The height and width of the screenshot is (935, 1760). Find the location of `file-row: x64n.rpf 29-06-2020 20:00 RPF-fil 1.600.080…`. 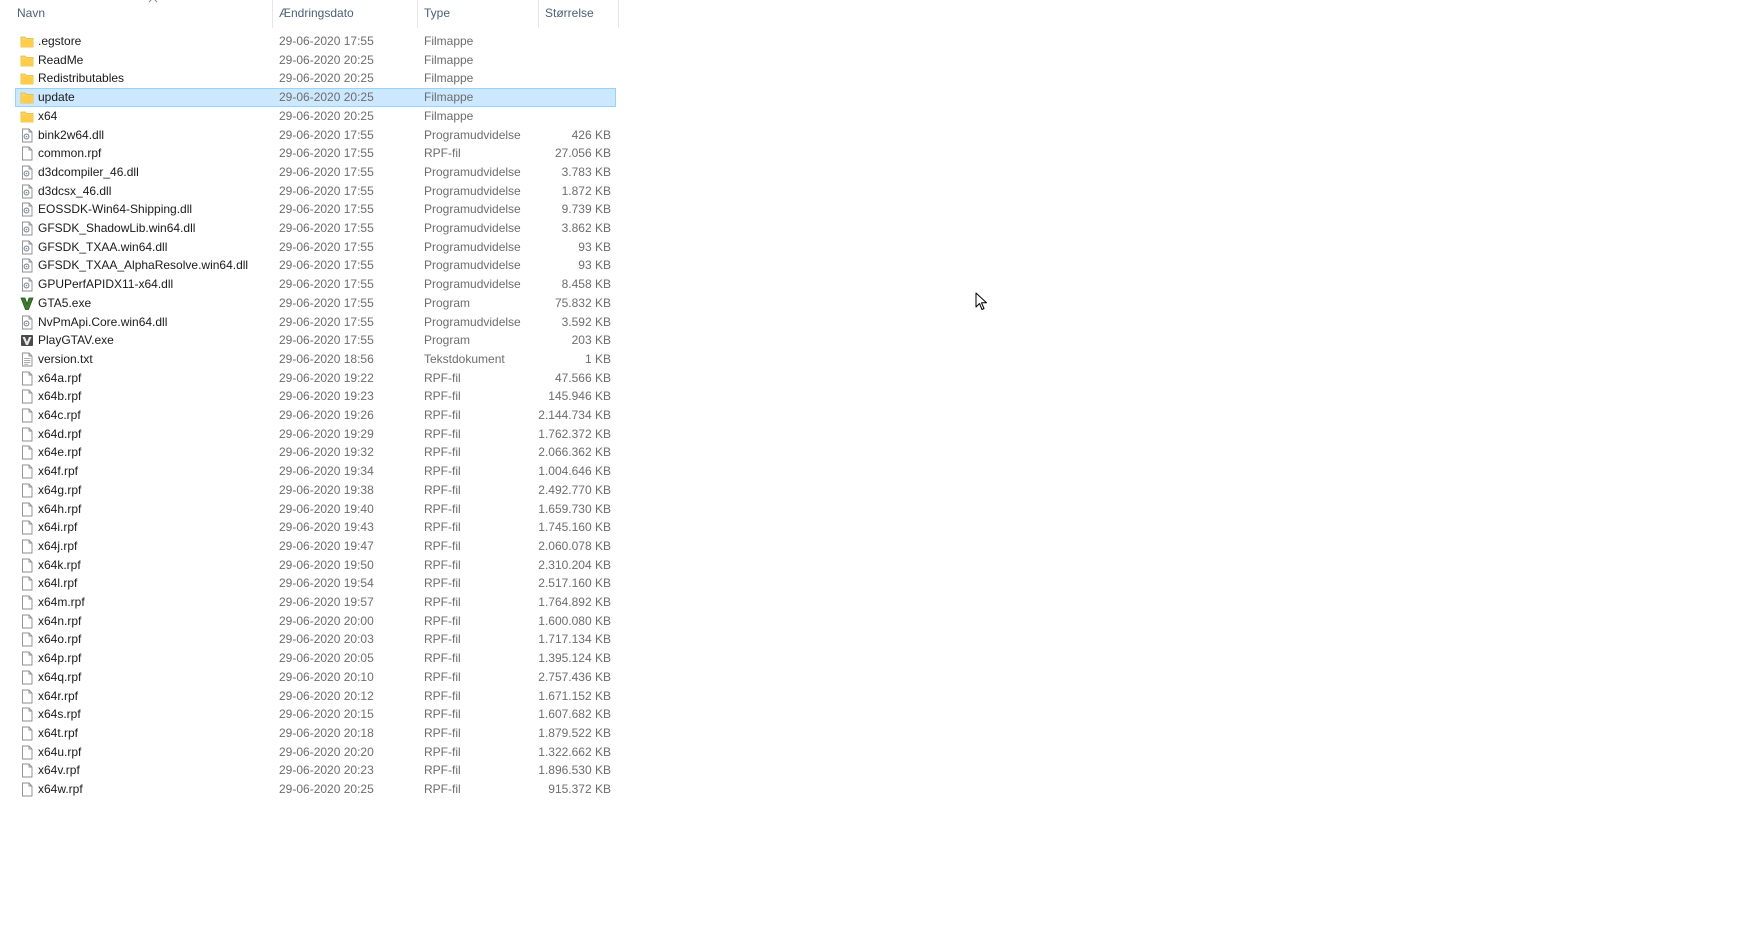

file-row: x64n.rpf 29-06-2020 20:00 RPF-fil 1.600.080… is located at coordinates (315, 621).